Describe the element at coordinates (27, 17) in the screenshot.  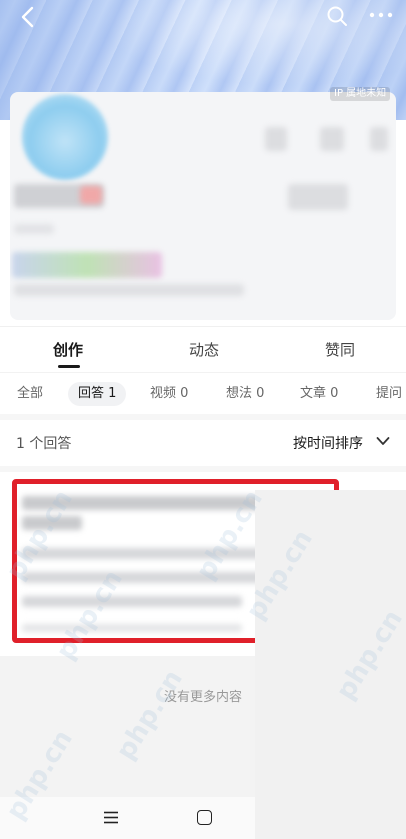
I see `back-icon` at that location.